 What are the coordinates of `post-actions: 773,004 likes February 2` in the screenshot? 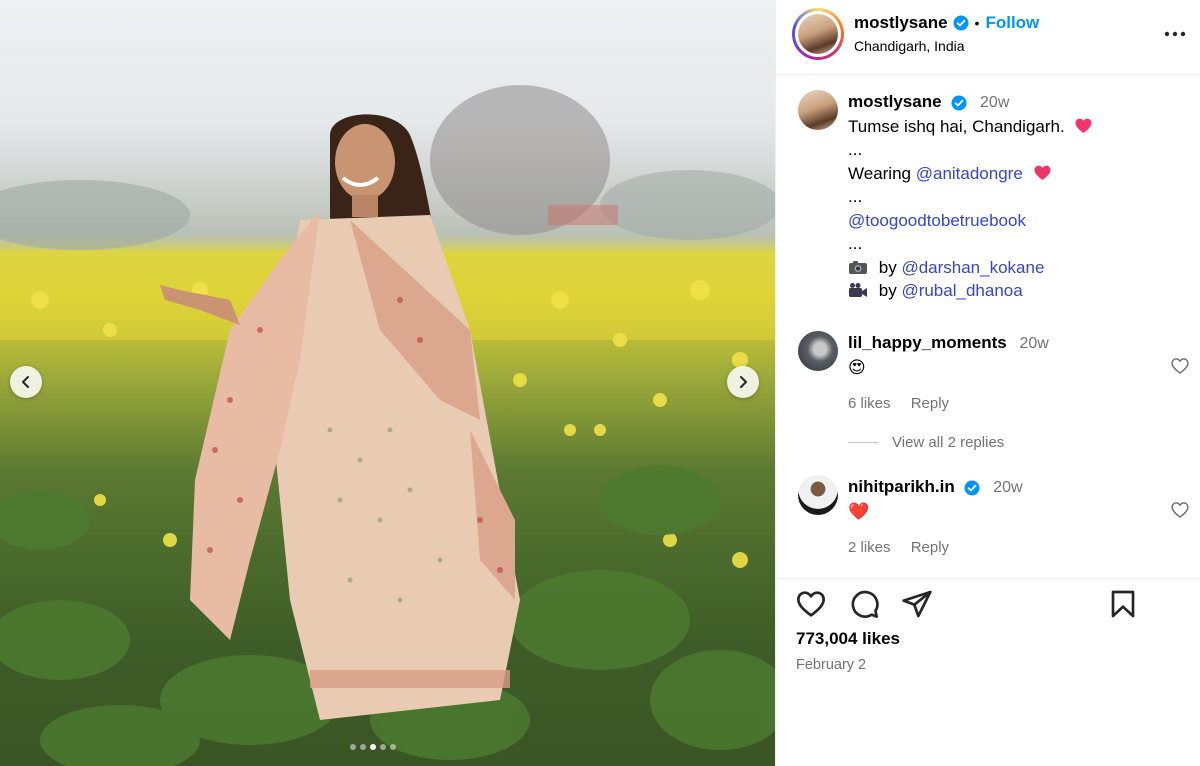 It's located at (988, 672).